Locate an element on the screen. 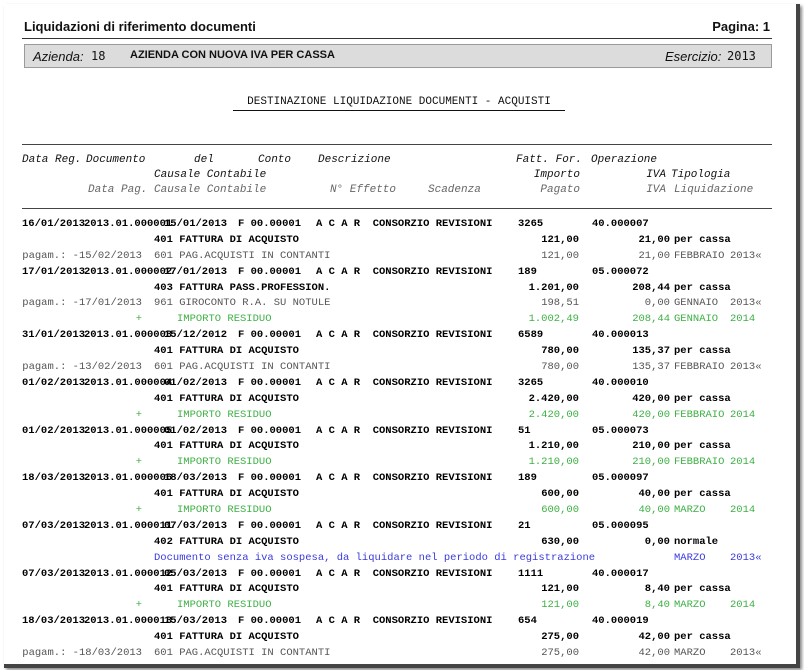 The image size is (804, 670). del-cell: 01/02/2013 is located at coordinates (196, 382).